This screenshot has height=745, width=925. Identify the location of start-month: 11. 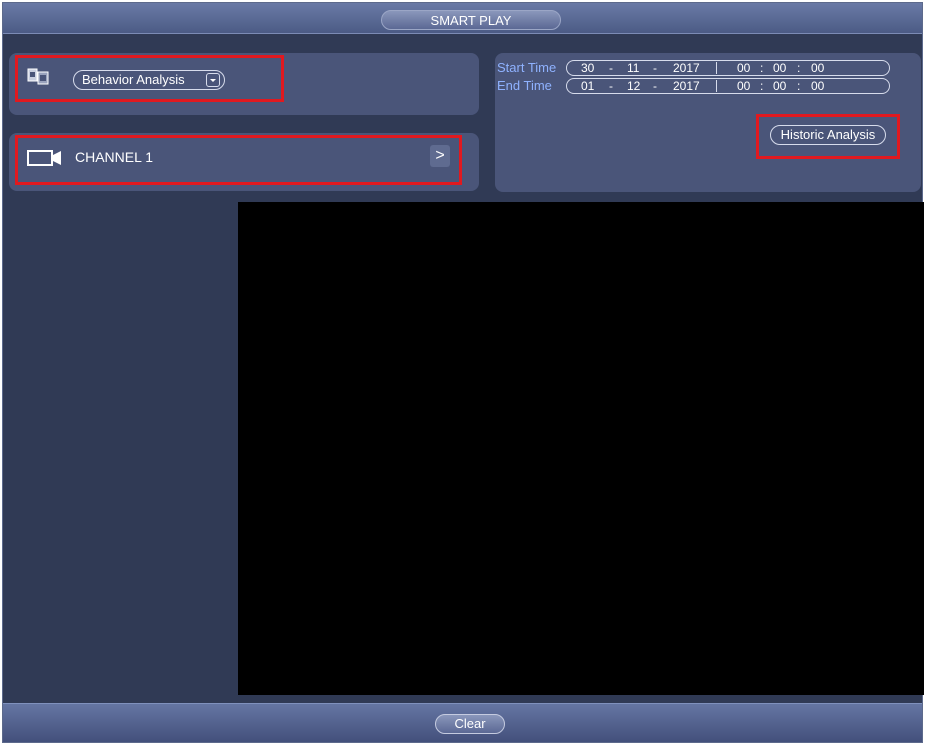
(633, 68).